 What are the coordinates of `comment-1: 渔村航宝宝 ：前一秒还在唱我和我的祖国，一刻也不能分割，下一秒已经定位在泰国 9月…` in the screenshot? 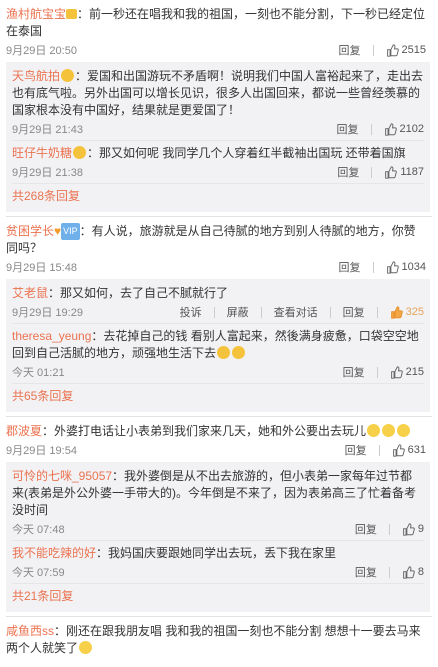 It's located at (219, 31).